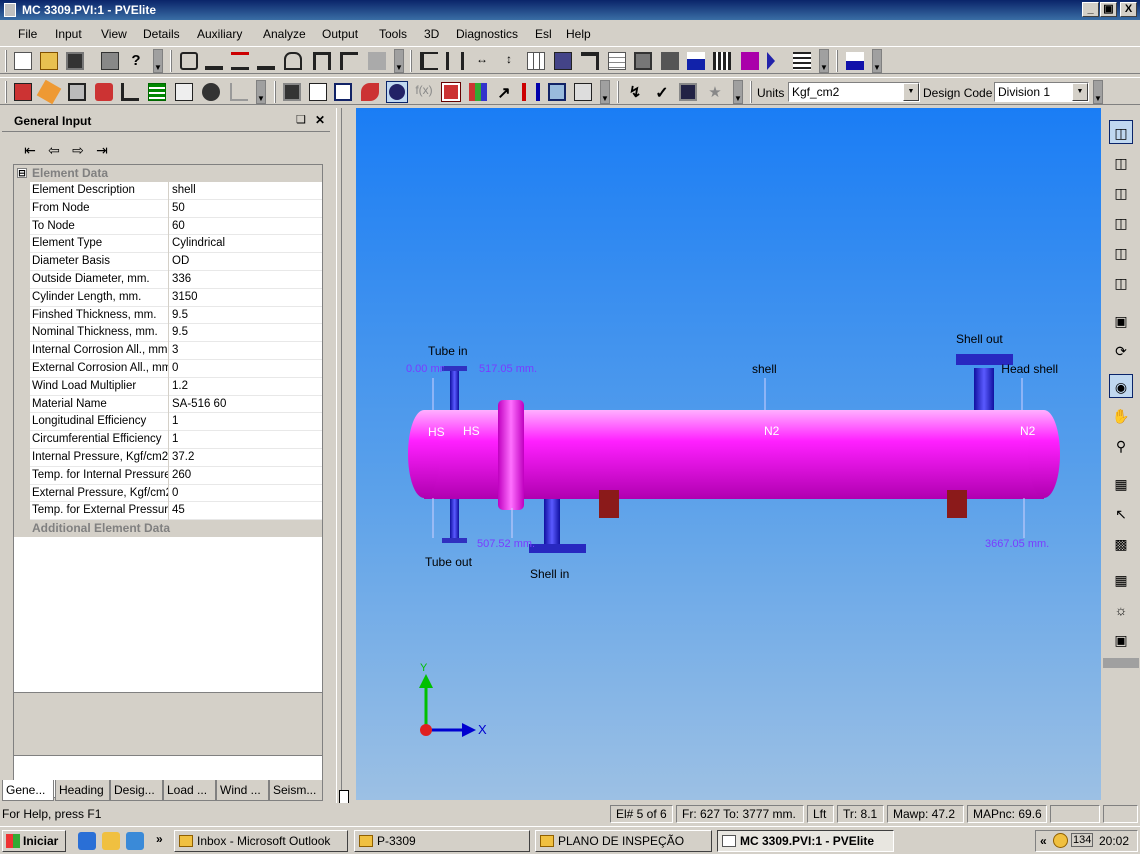  I want to click on tube-out-nozzle, so click(454, 518).